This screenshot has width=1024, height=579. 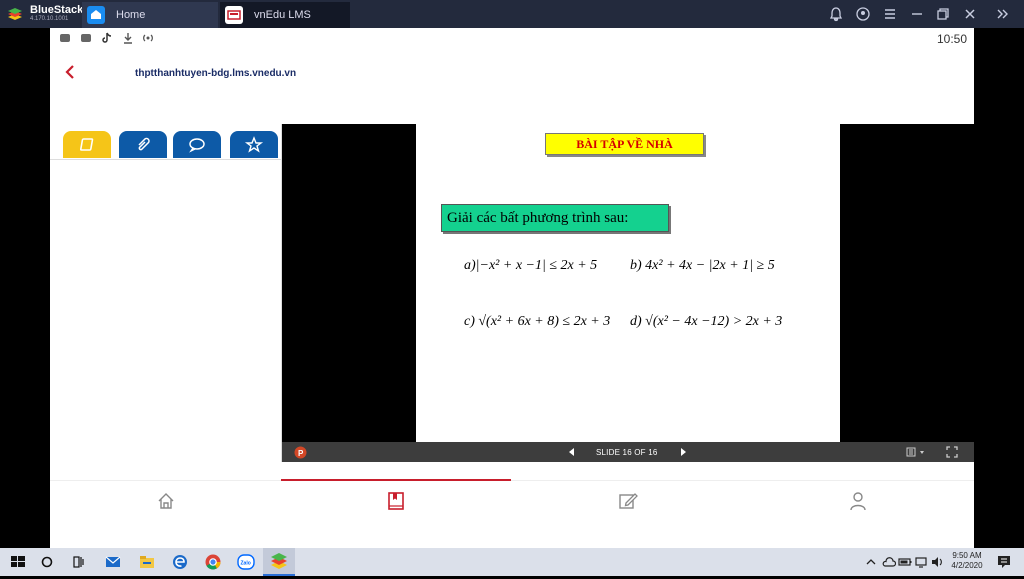 What do you see at coordinates (555, 218) in the screenshot?
I see `slide-task-text: Giải các bất phương trình sau:` at bounding box center [555, 218].